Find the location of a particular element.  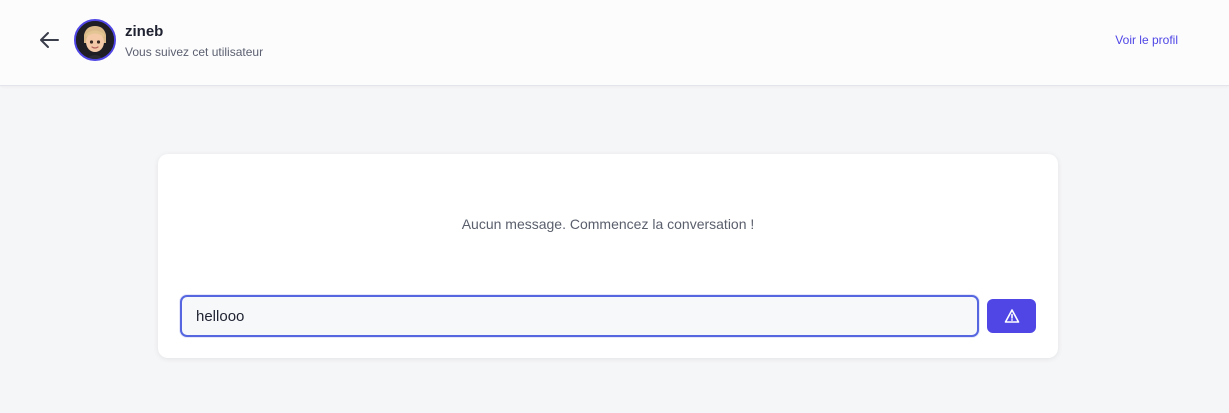

send-button is located at coordinates (1011, 316).